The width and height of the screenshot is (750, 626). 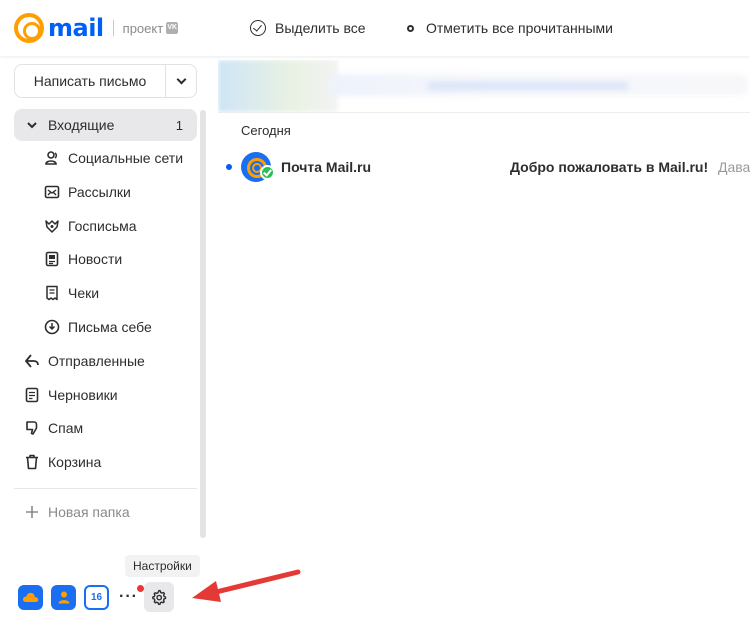 What do you see at coordinates (52, 293) in the screenshot?
I see `receipt-icon` at bounding box center [52, 293].